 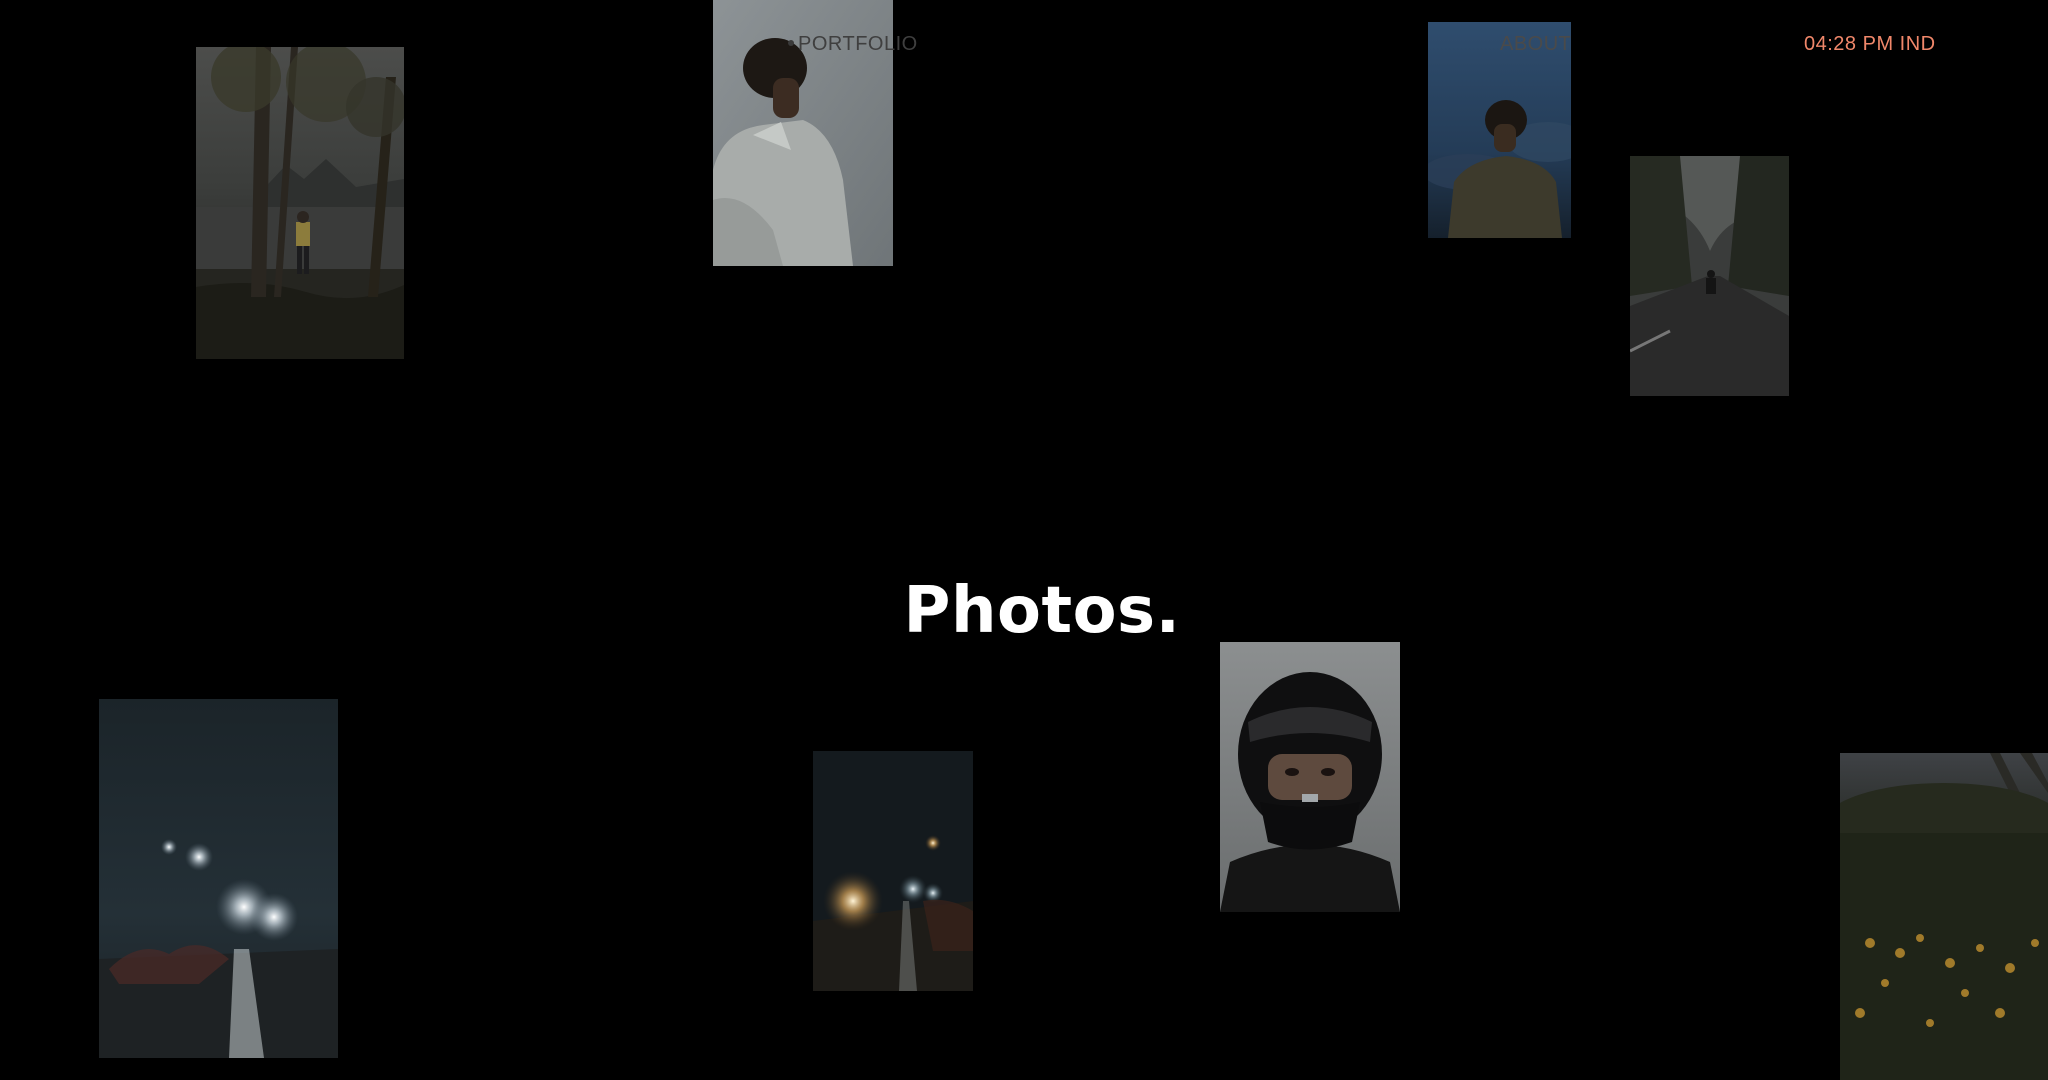 What do you see at coordinates (1870, 44) in the screenshot?
I see `local-time: 04:28 PM IND` at bounding box center [1870, 44].